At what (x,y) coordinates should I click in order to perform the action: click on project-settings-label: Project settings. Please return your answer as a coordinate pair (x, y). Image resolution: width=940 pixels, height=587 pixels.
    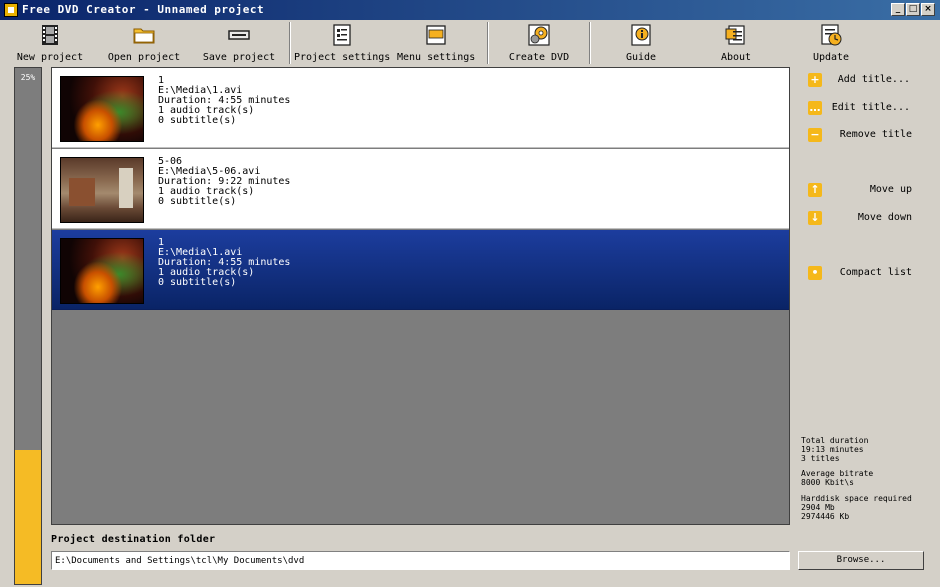
    Looking at the image, I should click on (342, 57).